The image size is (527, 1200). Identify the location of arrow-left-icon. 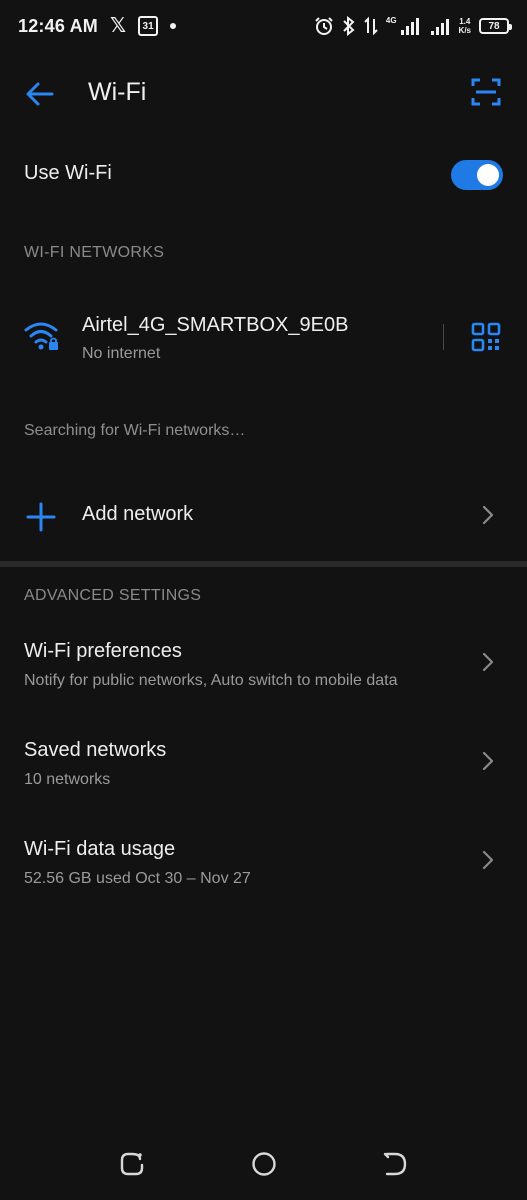
(40, 94).